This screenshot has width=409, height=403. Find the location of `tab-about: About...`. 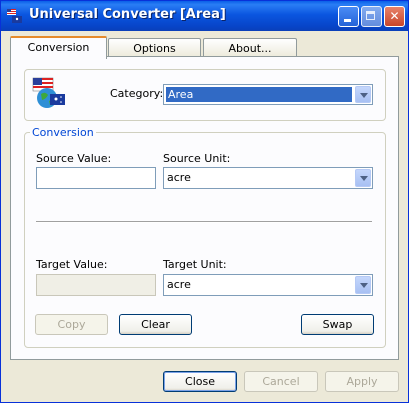

tab-about: About... is located at coordinates (250, 48).